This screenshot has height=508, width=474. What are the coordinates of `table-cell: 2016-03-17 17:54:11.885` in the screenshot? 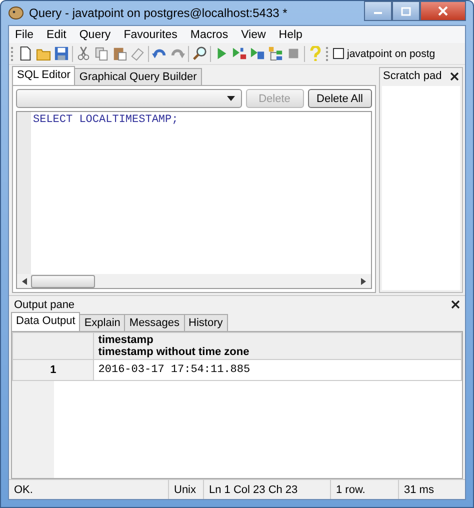 It's located at (278, 370).